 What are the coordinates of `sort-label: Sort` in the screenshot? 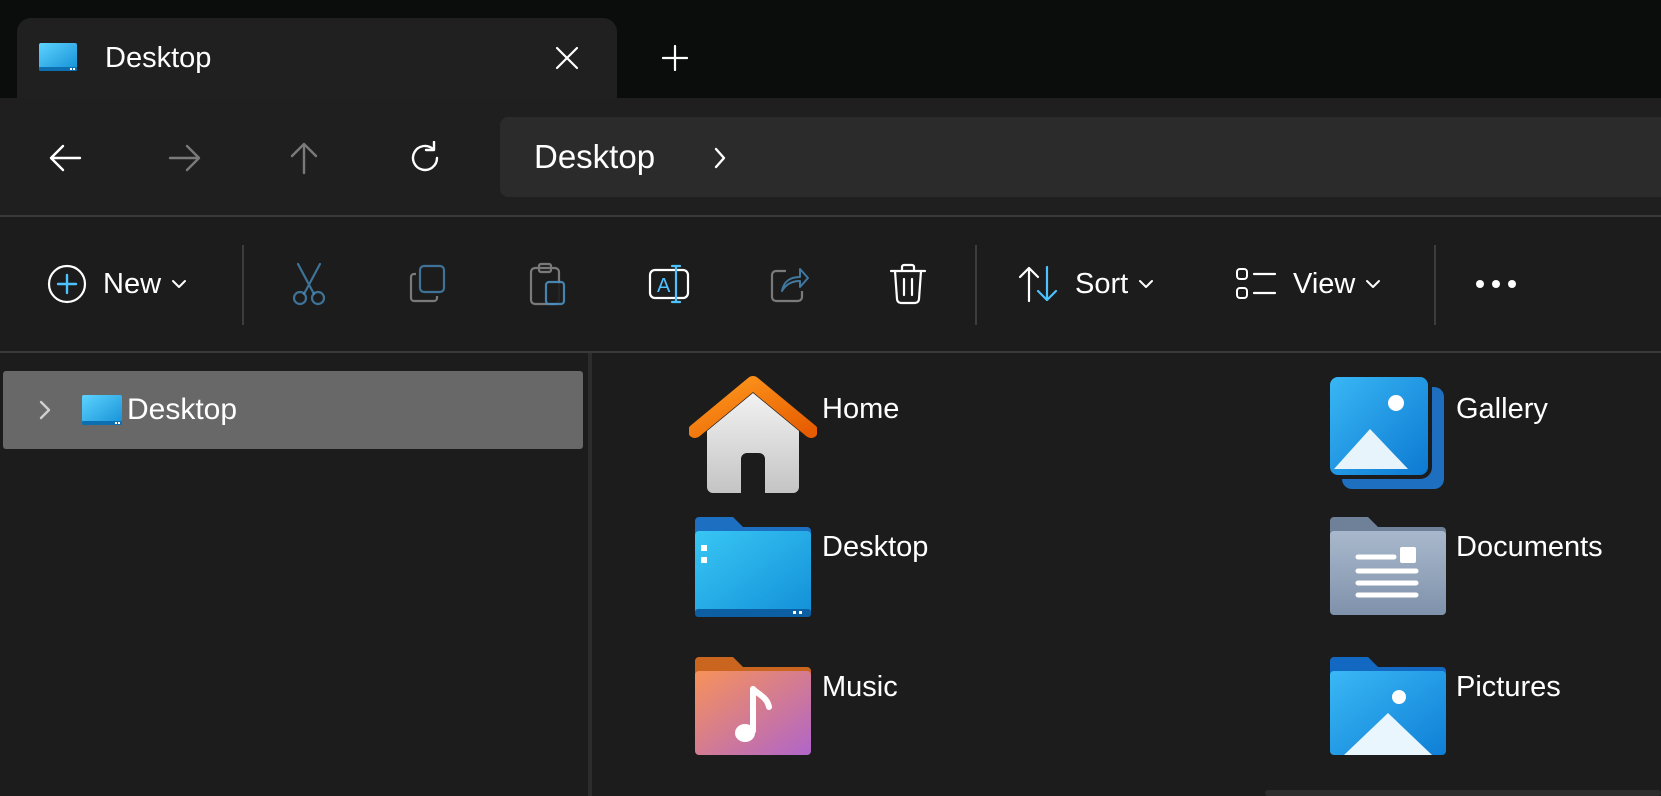 It's located at (1102, 283).